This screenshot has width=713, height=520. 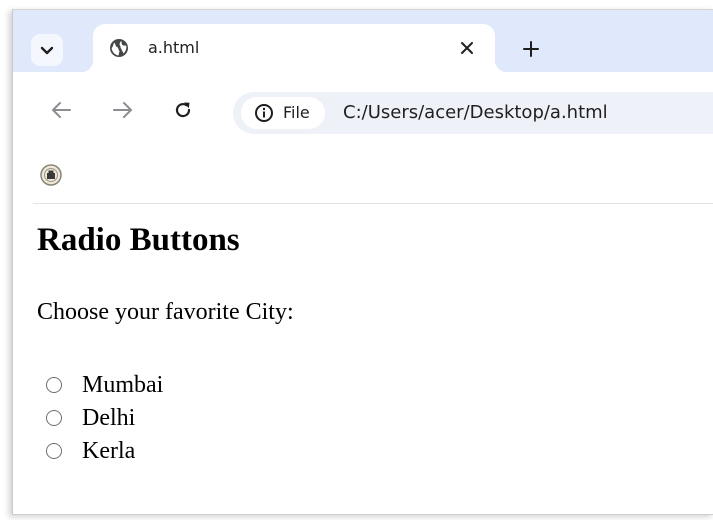 I want to click on back-button, so click(x=61, y=112).